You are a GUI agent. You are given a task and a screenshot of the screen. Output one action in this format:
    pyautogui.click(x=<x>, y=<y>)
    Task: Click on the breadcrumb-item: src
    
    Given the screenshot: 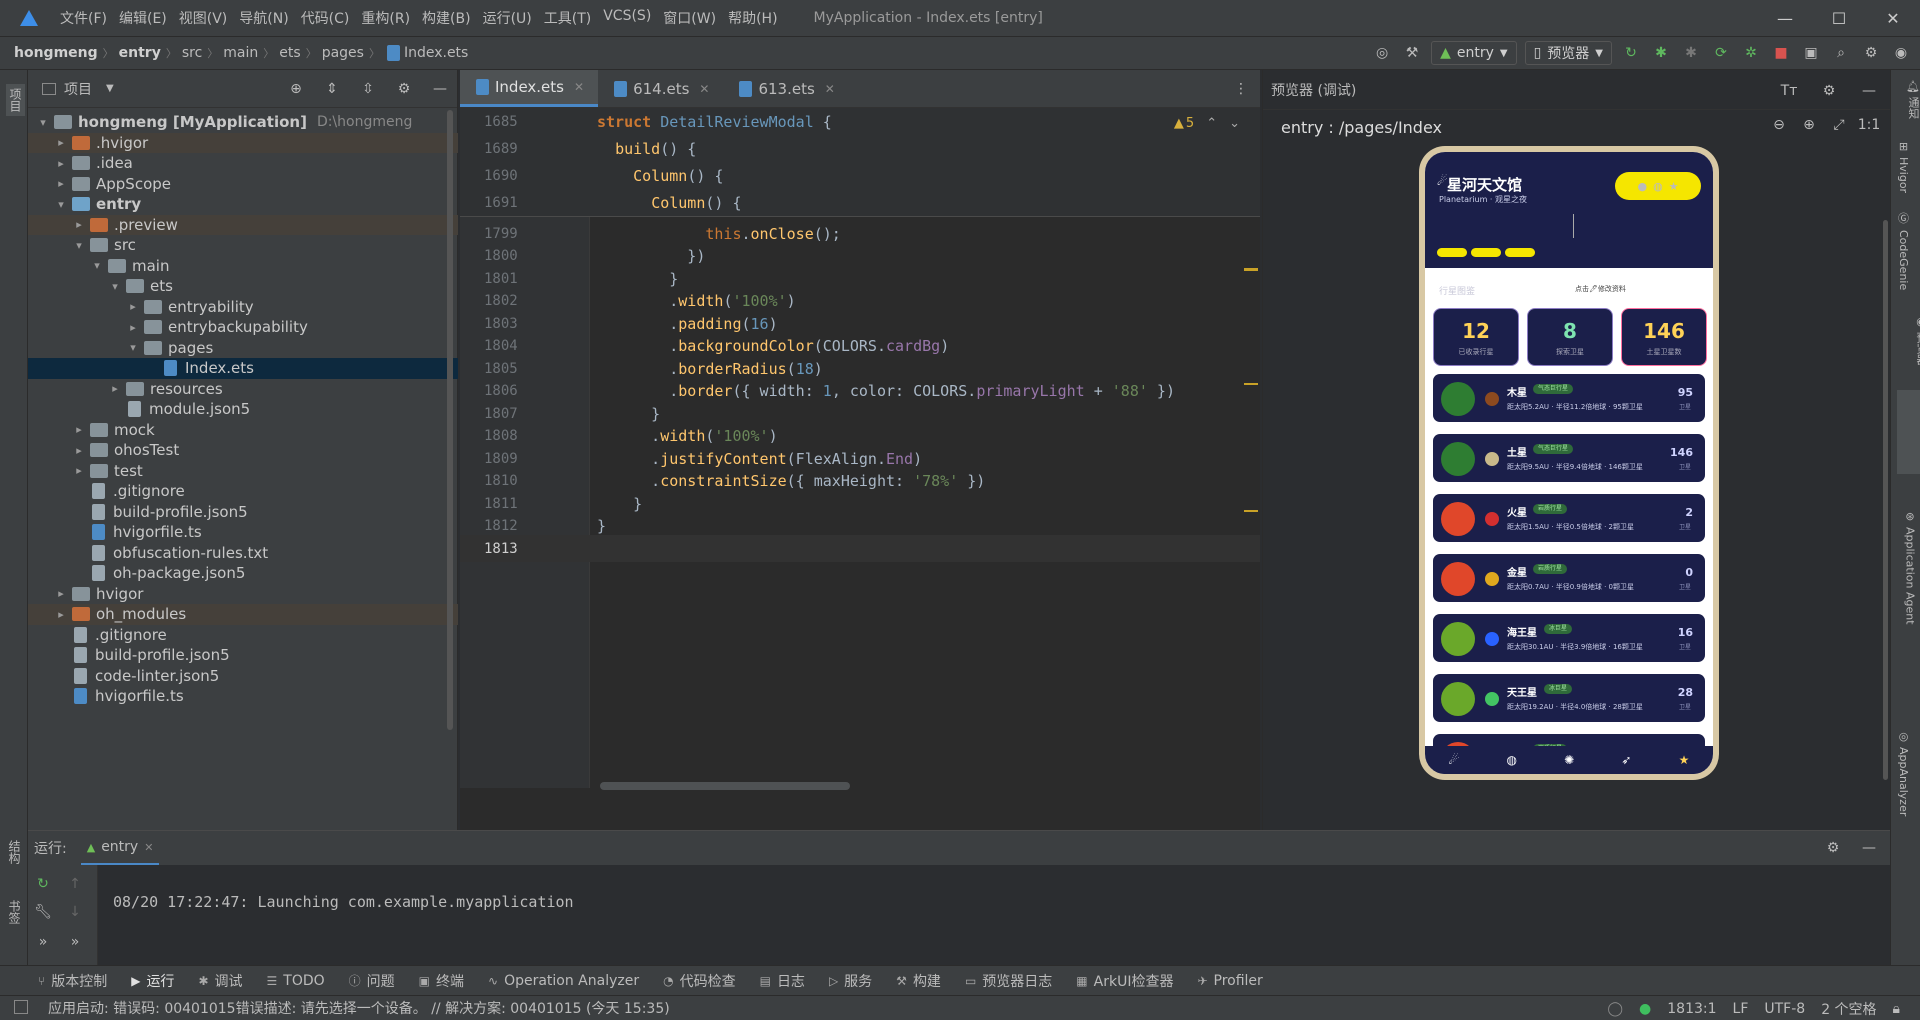 What is the action you would take?
    pyautogui.click(x=192, y=53)
    